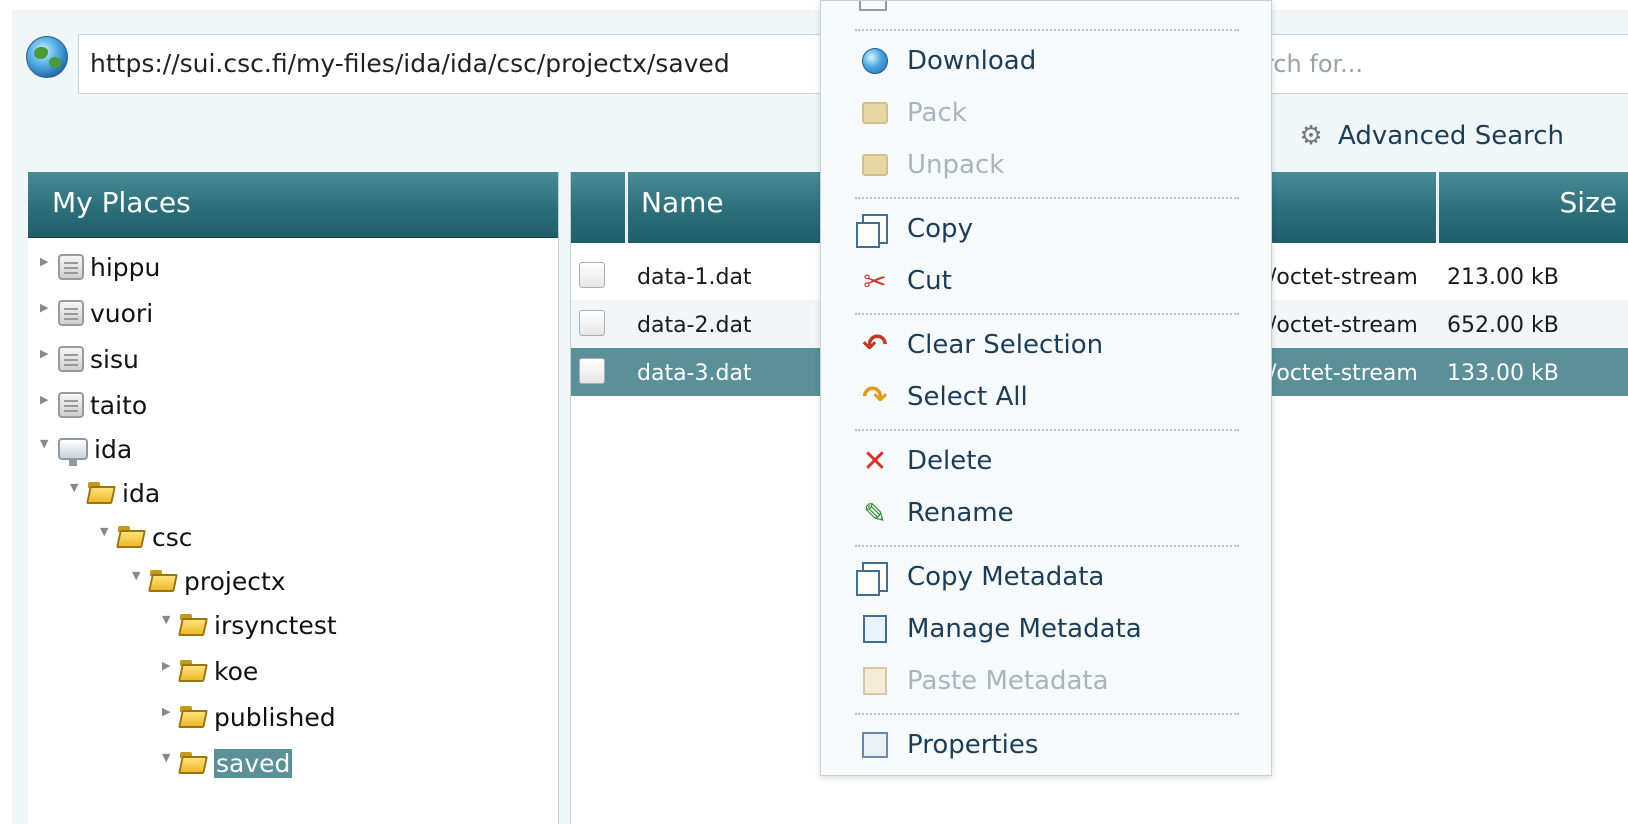 The width and height of the screenshot is (1628, 824). I want to click on tree-item-irsynctest: ▼ irsynctest, so click(249, 625).